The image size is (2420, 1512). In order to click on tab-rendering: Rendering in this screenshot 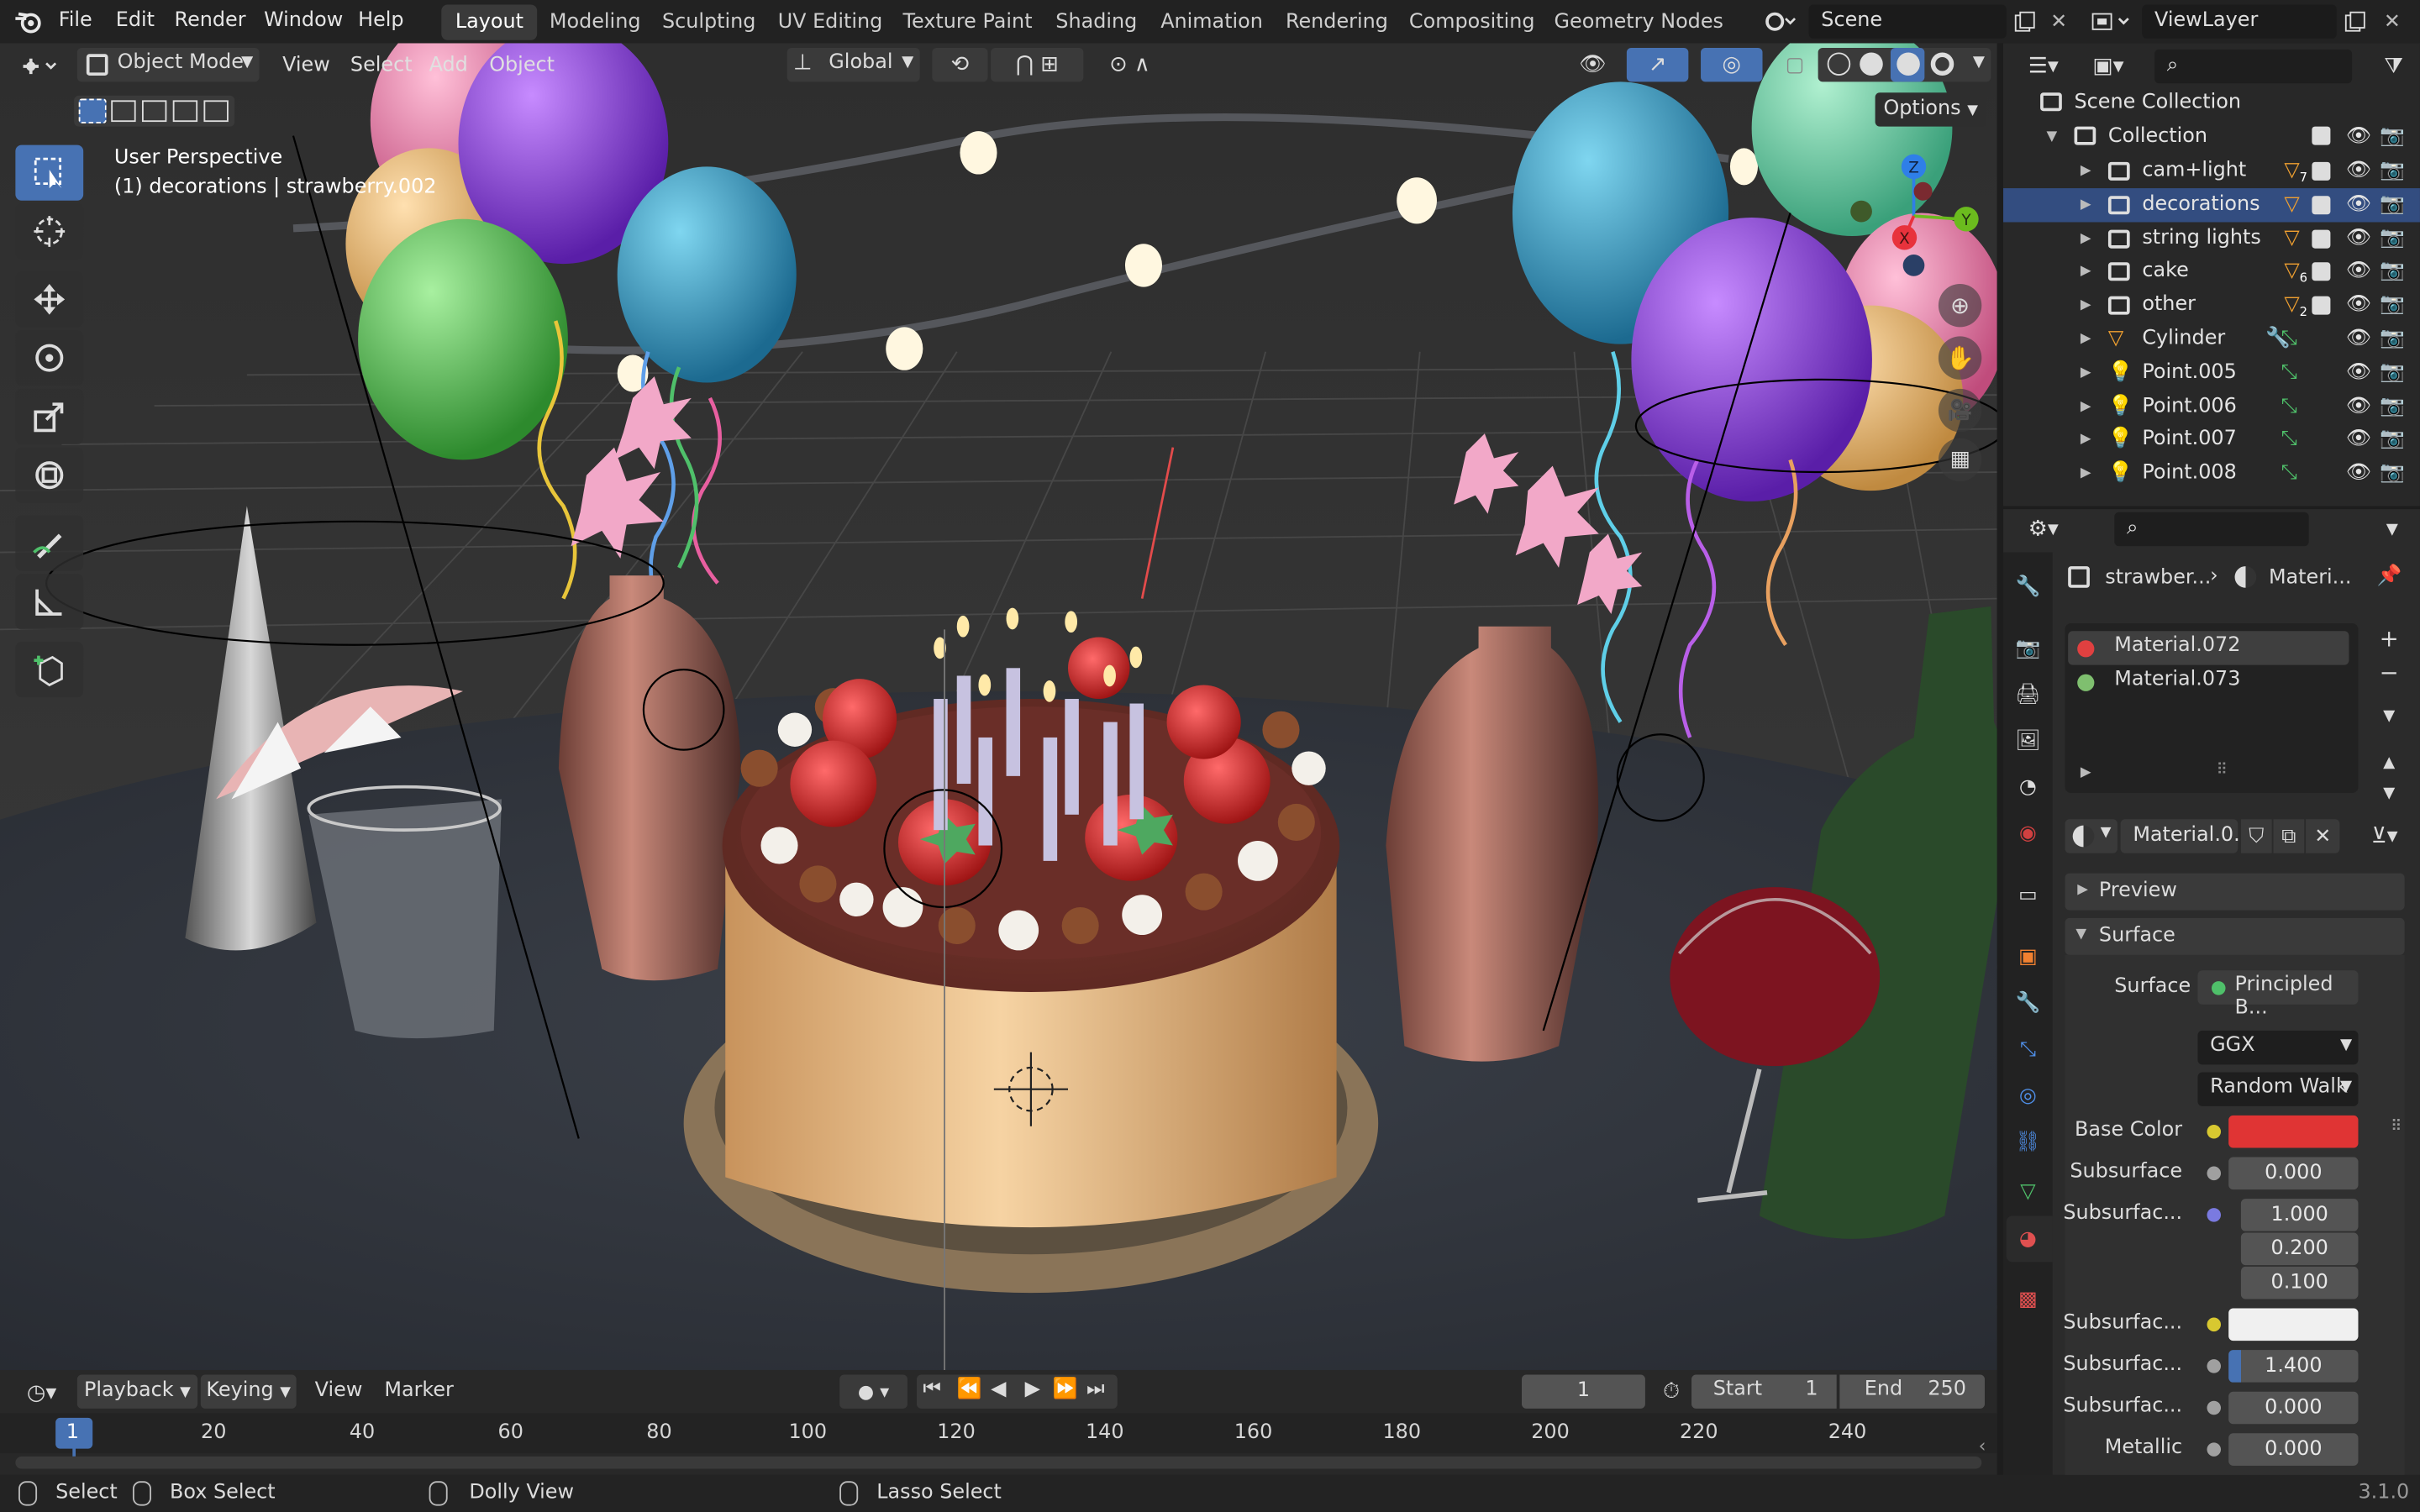, I will do `click(1336, 22)`.